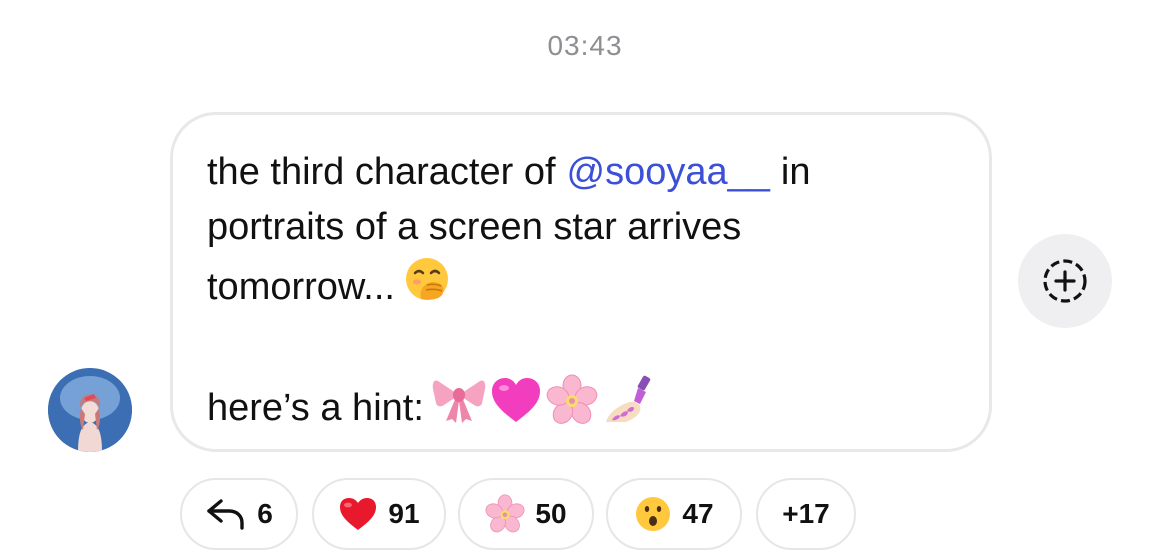 This screenshot has width=1170, height=550. Describe the element at coordinates (381, 172) in the screenshot. I see `message-text: the third character of` at that location.